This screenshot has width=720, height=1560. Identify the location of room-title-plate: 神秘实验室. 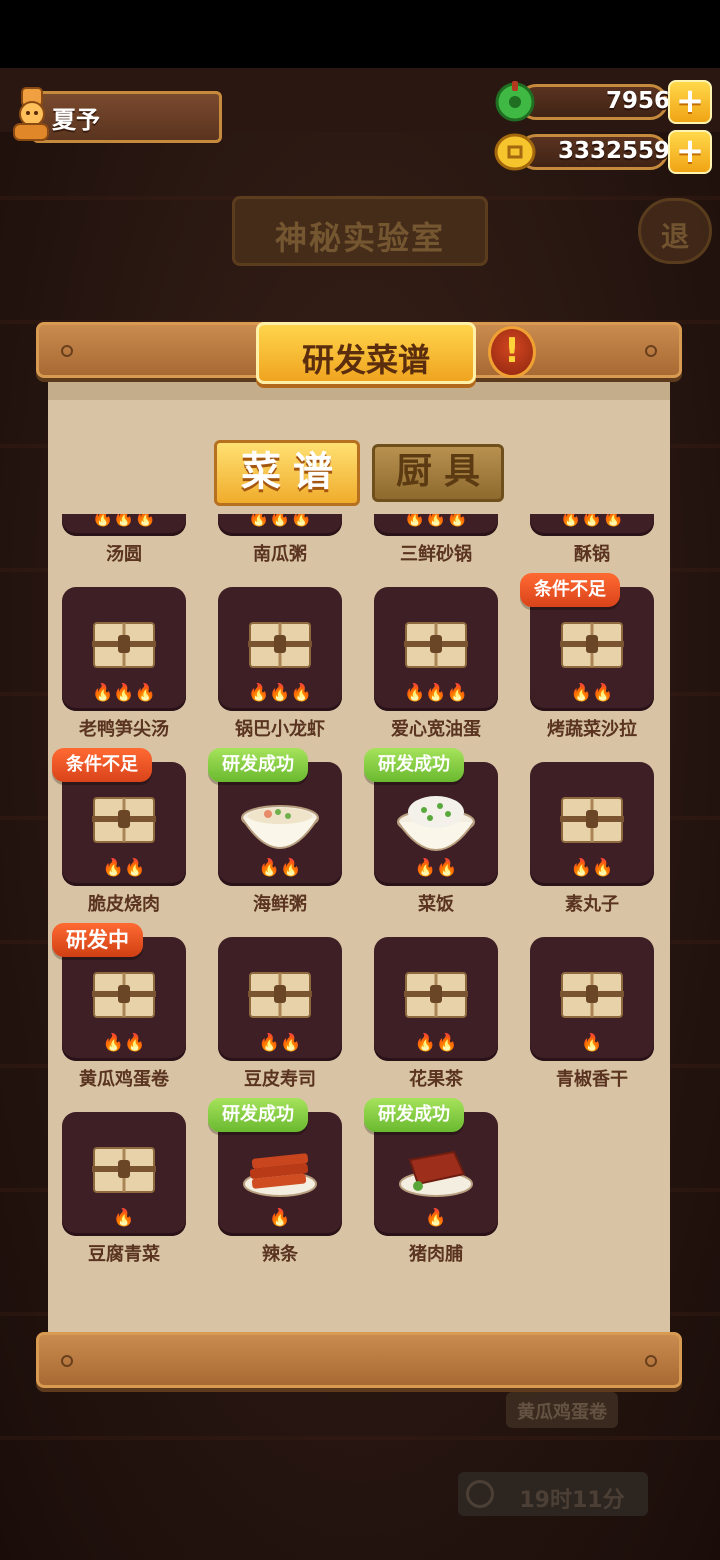
(360, 231).